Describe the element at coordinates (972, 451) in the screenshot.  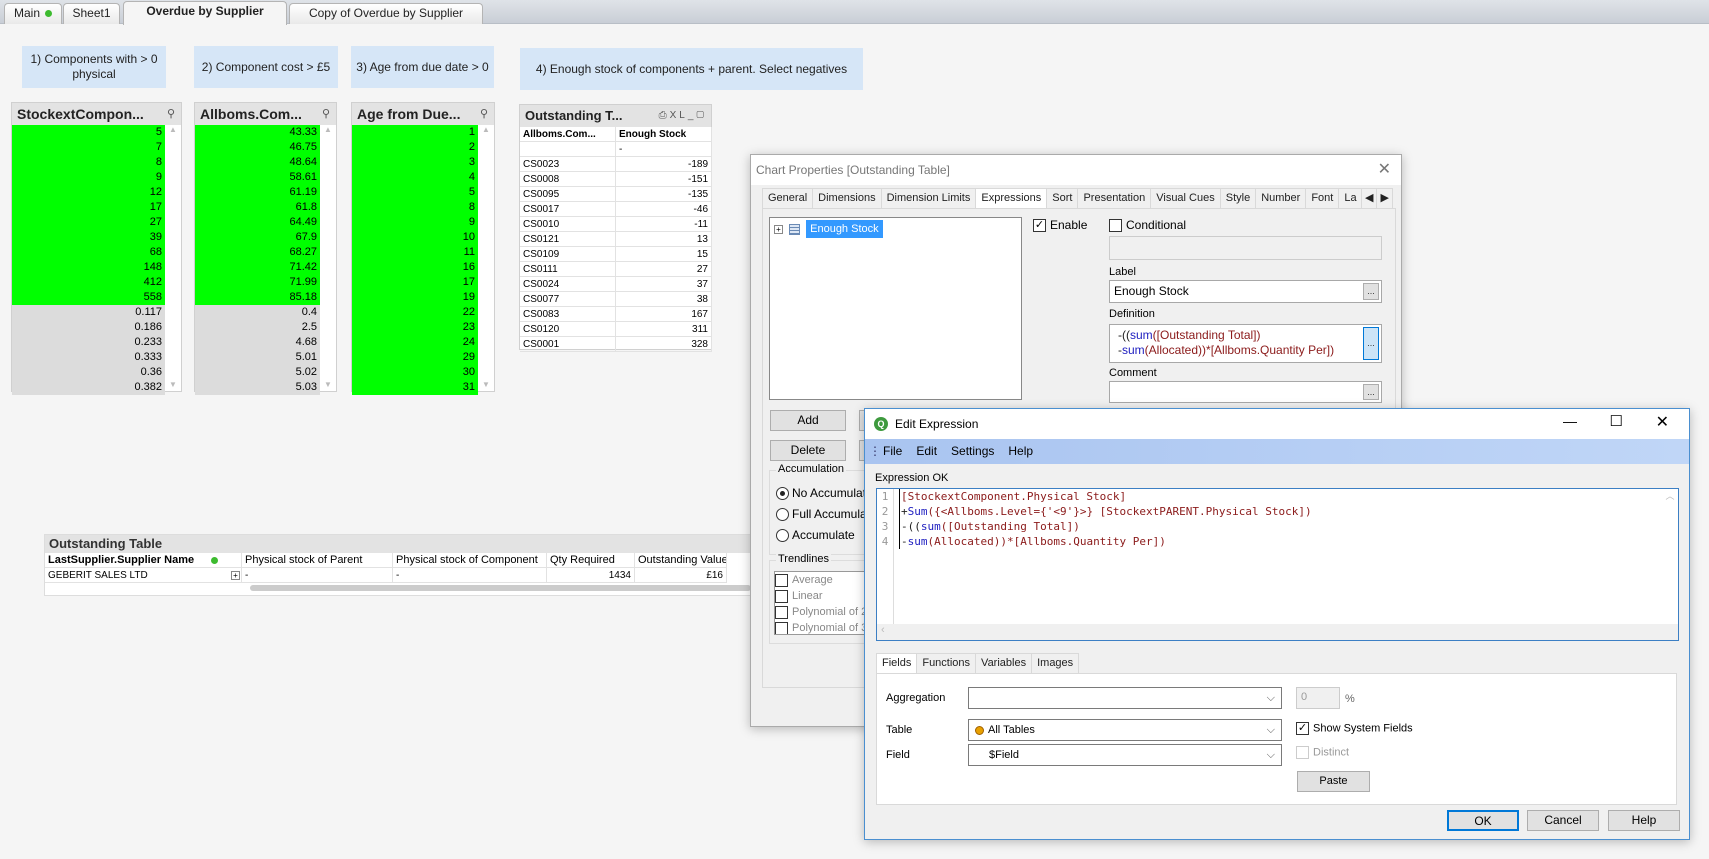
I see `menu-settings: Settings` at that location.